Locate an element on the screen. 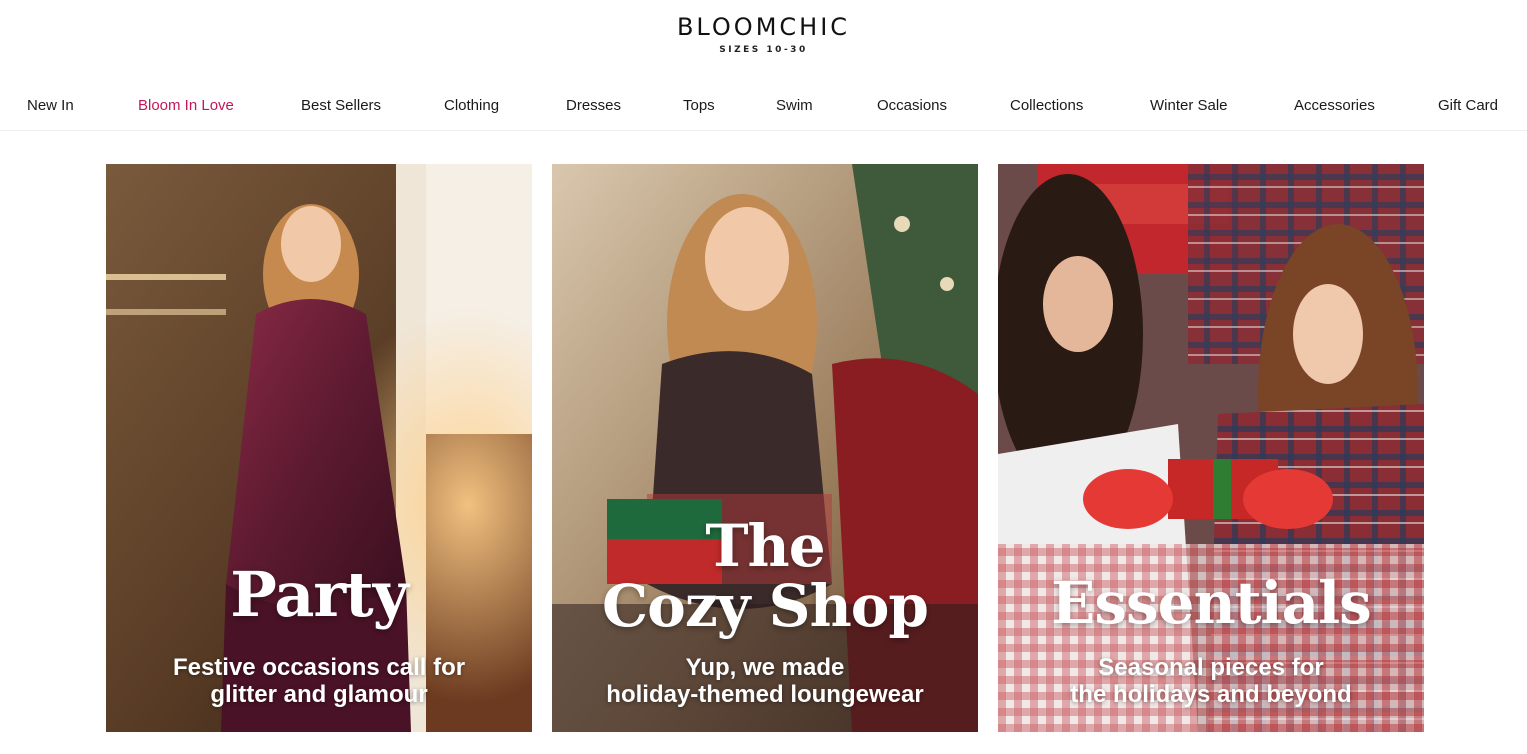  nav-item-tops: Tops is located at coordinates (699, 105).